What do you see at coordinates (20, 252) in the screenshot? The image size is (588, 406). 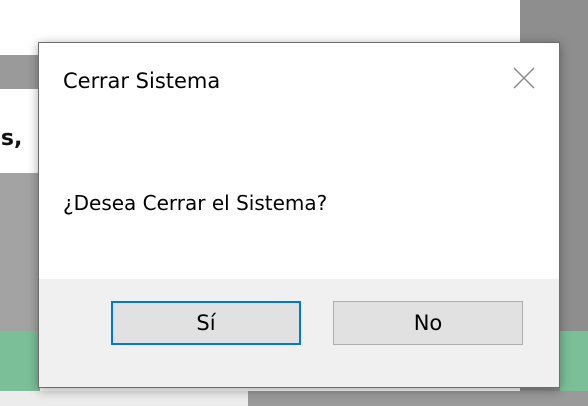 I see `background-left-panel` at bounding box center [20, 252].